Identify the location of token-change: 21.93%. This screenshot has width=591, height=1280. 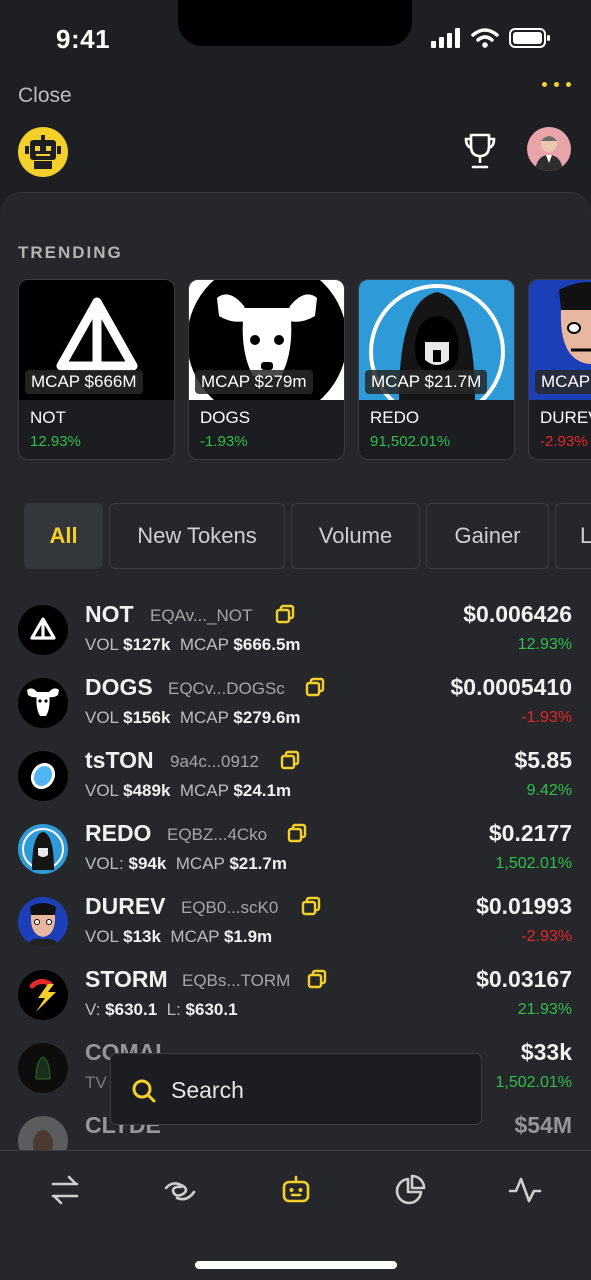
(544, 1009).